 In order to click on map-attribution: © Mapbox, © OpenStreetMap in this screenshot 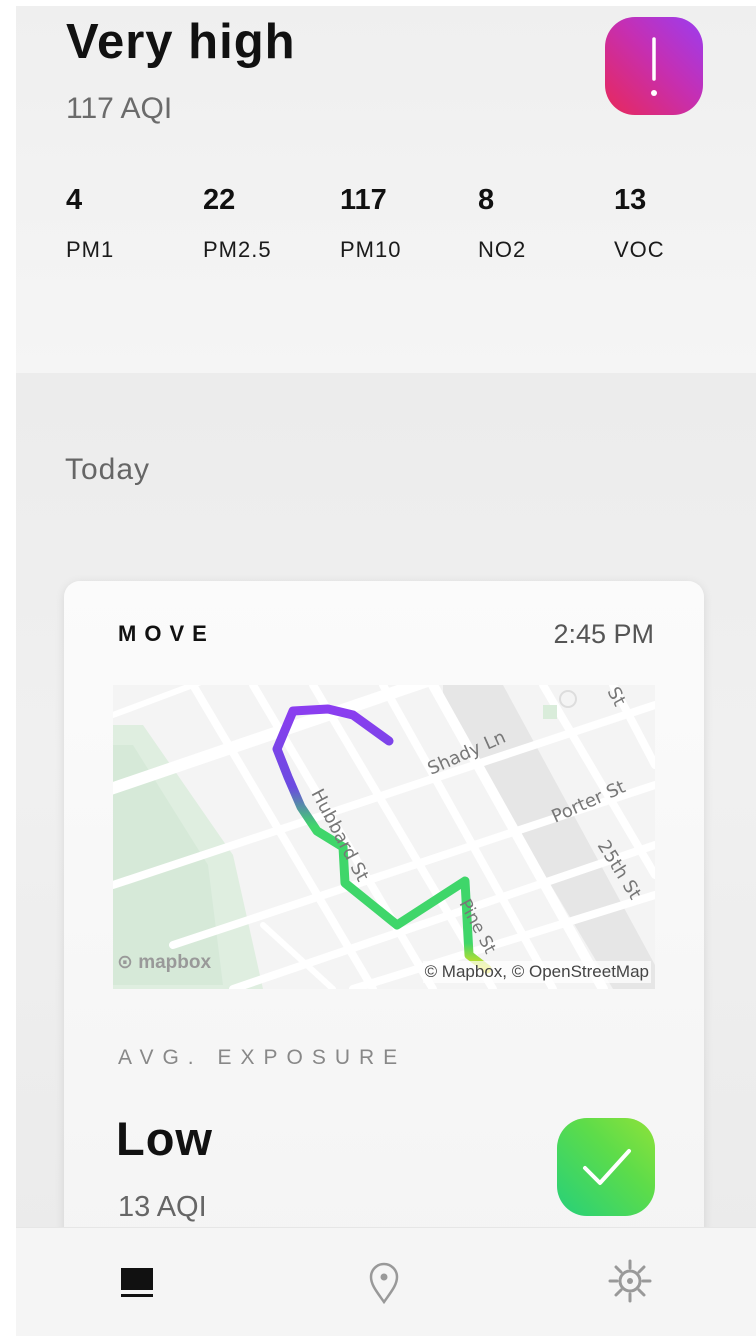, I will do `click(536, 972)`.